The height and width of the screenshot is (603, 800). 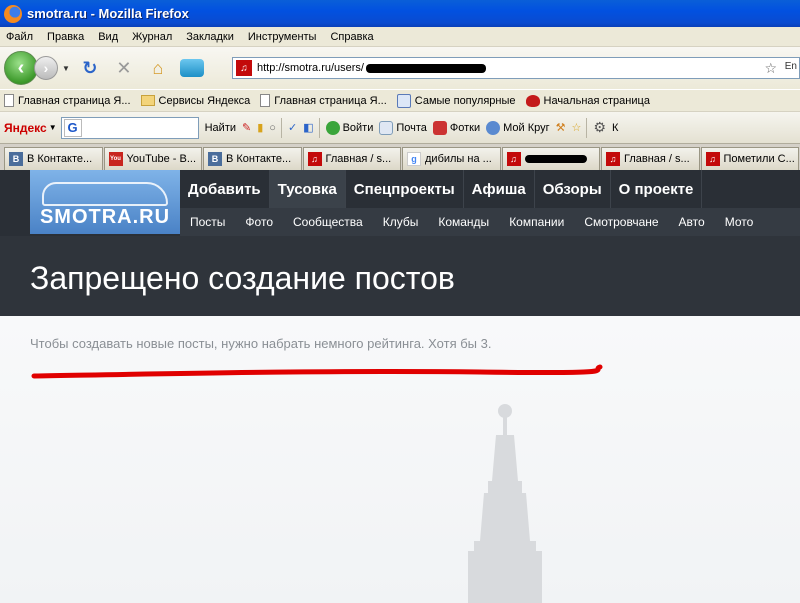 What do you see at coordinates (158, 68) in the screenshot?
I see `home-icon: ⌂` at bounding box center [158, 68].